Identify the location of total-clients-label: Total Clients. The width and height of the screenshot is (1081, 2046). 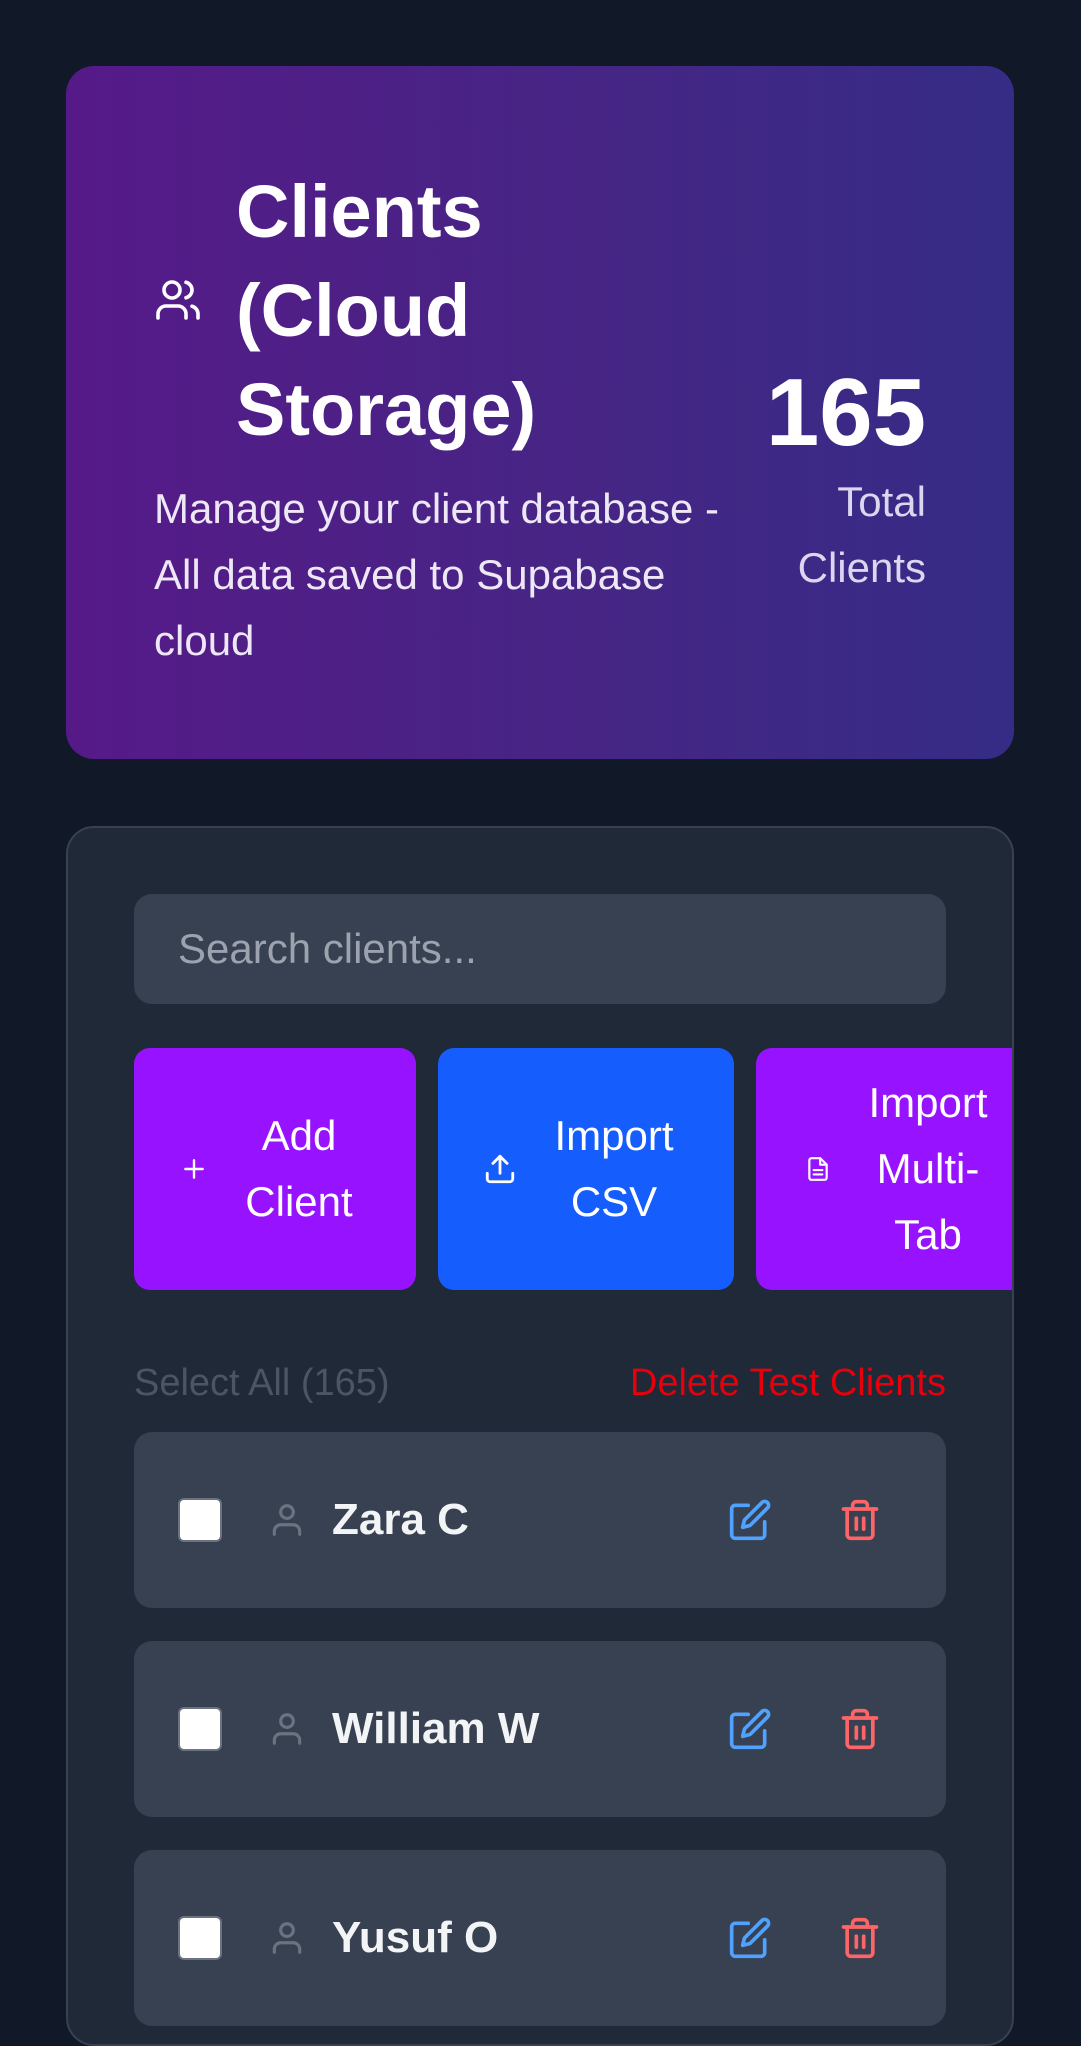
(861, 534).